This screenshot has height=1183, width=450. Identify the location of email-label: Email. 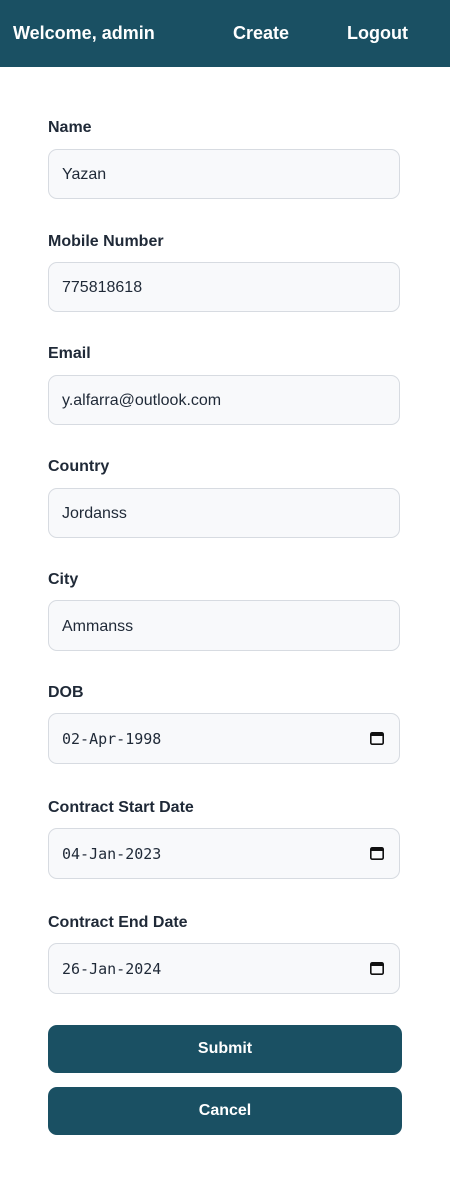
(69, 353).